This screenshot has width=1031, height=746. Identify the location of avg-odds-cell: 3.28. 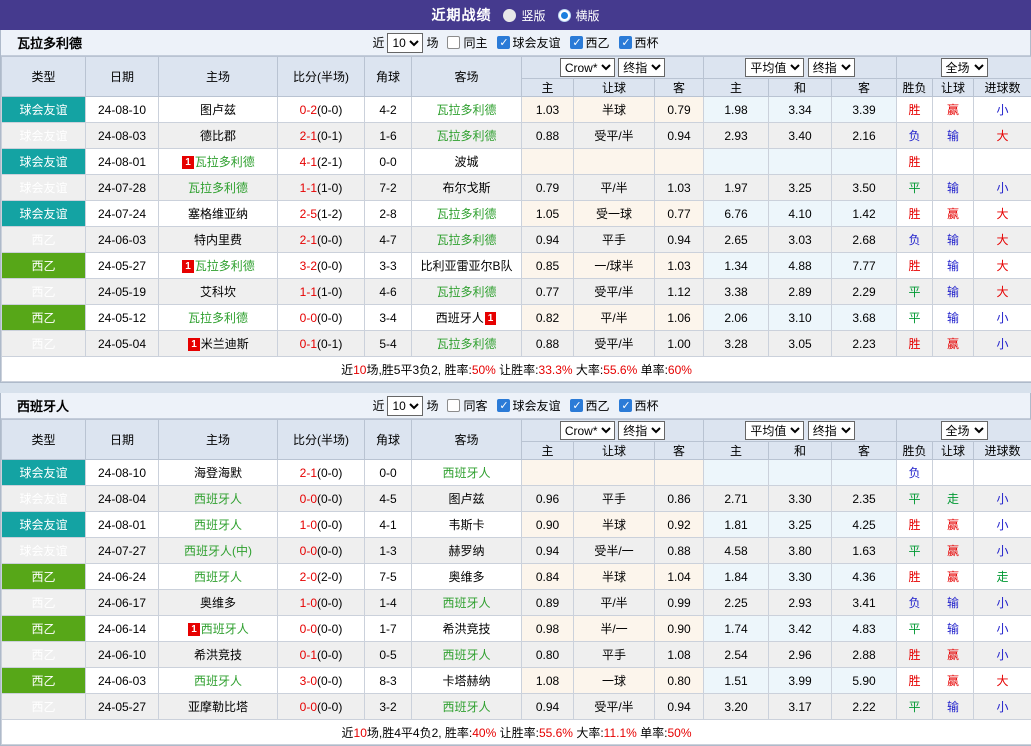
(736, 344).